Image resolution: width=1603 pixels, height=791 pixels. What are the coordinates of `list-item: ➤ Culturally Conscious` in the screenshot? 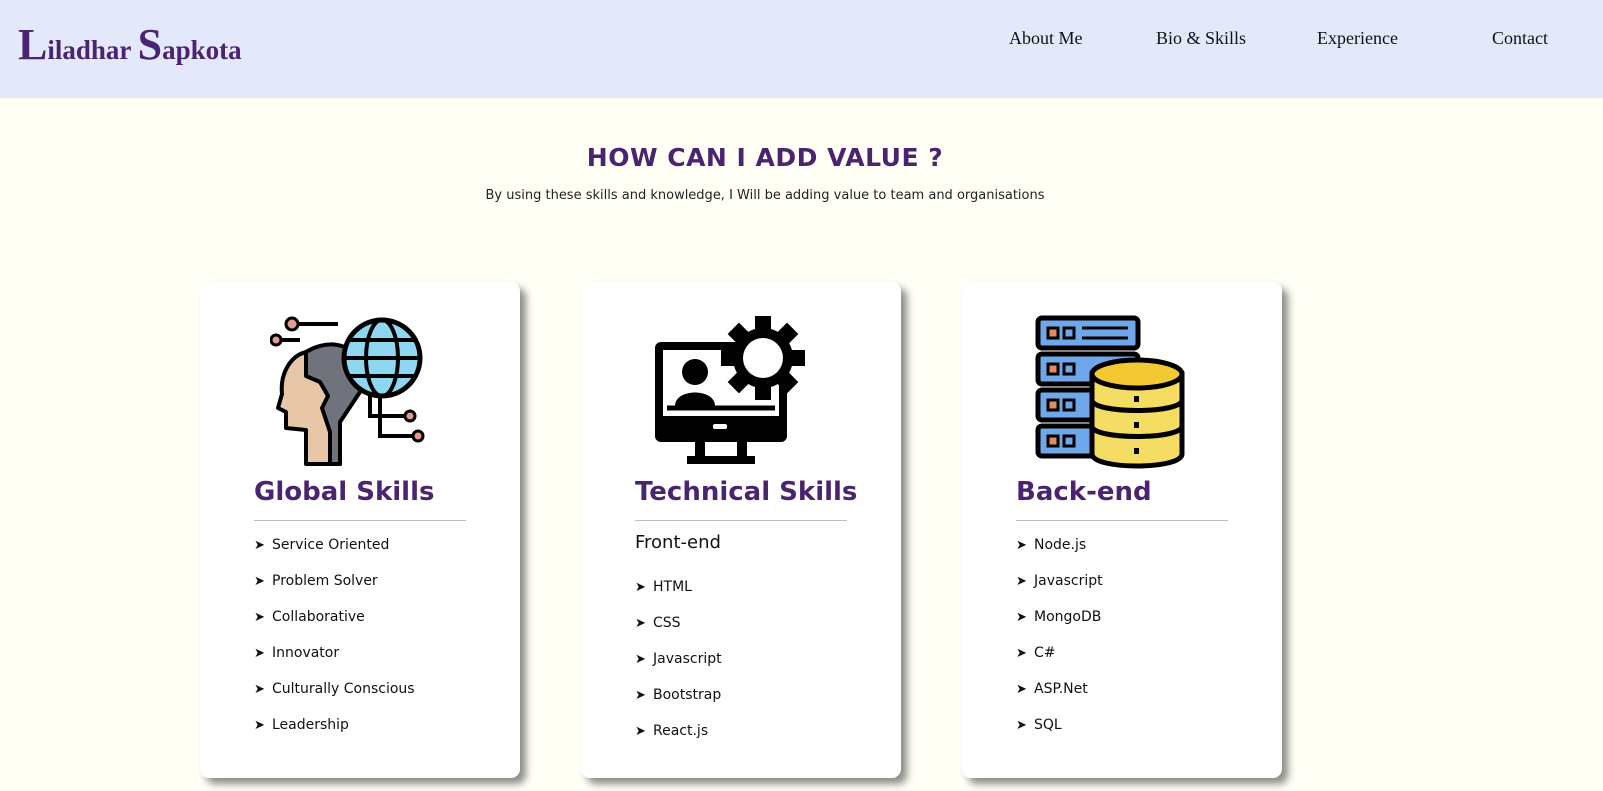 It's located at (334, 689).